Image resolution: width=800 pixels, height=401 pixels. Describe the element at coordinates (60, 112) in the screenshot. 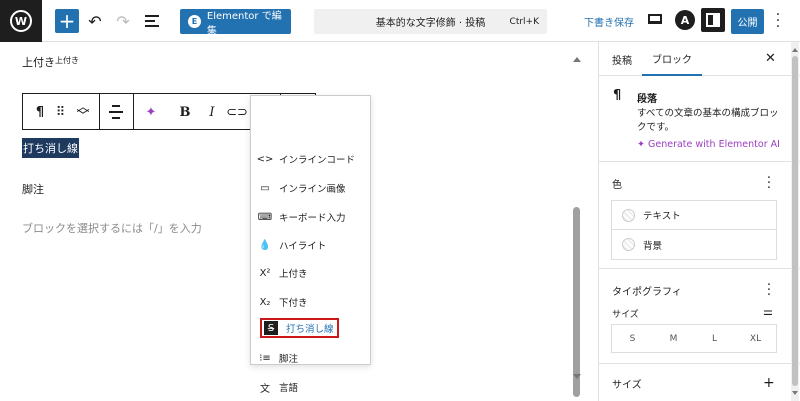

I see `drag-handle-icon: ⠿` at that location.